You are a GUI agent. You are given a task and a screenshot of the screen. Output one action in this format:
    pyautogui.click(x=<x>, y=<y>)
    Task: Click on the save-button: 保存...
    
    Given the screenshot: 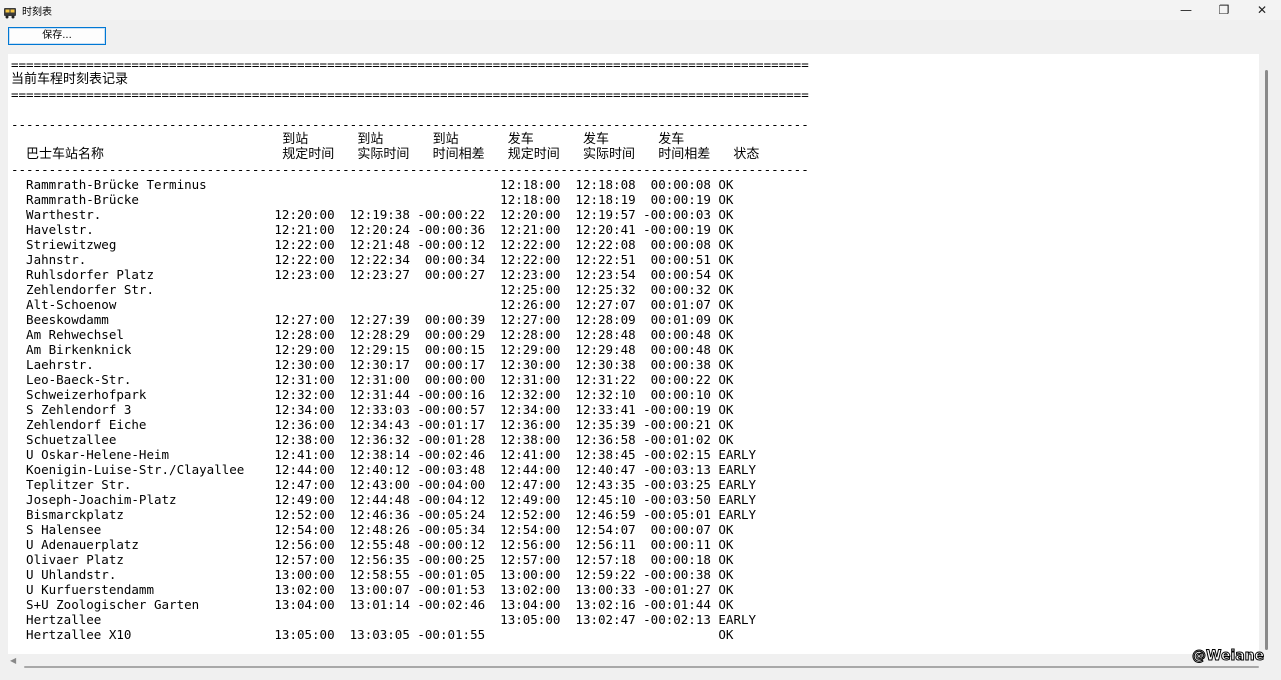 What is the action you would take?
    pyautogui.click(x=57, y=36)
    